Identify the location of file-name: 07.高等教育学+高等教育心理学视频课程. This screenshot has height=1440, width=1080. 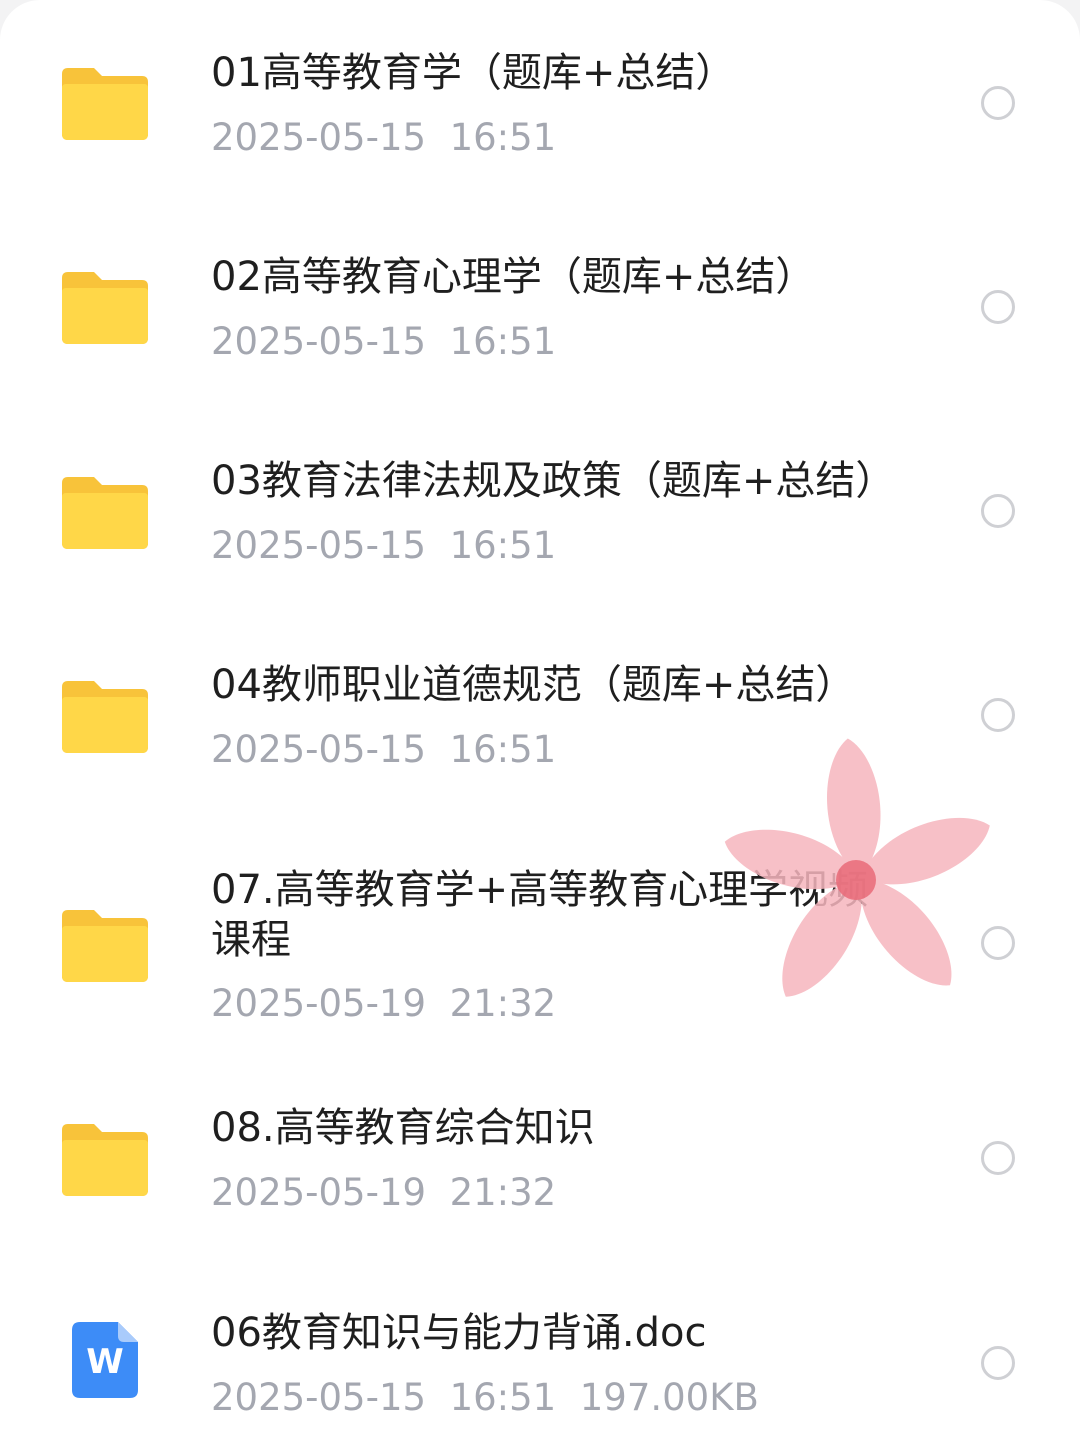
(540, 915).